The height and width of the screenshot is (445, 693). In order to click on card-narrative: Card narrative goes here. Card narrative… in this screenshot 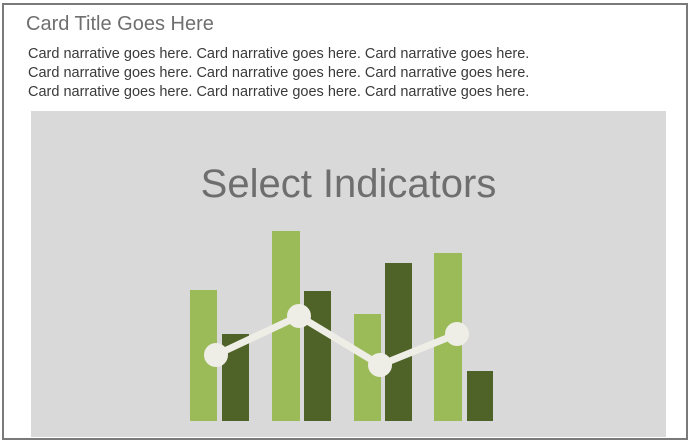, I will do `click(348, 73)`.